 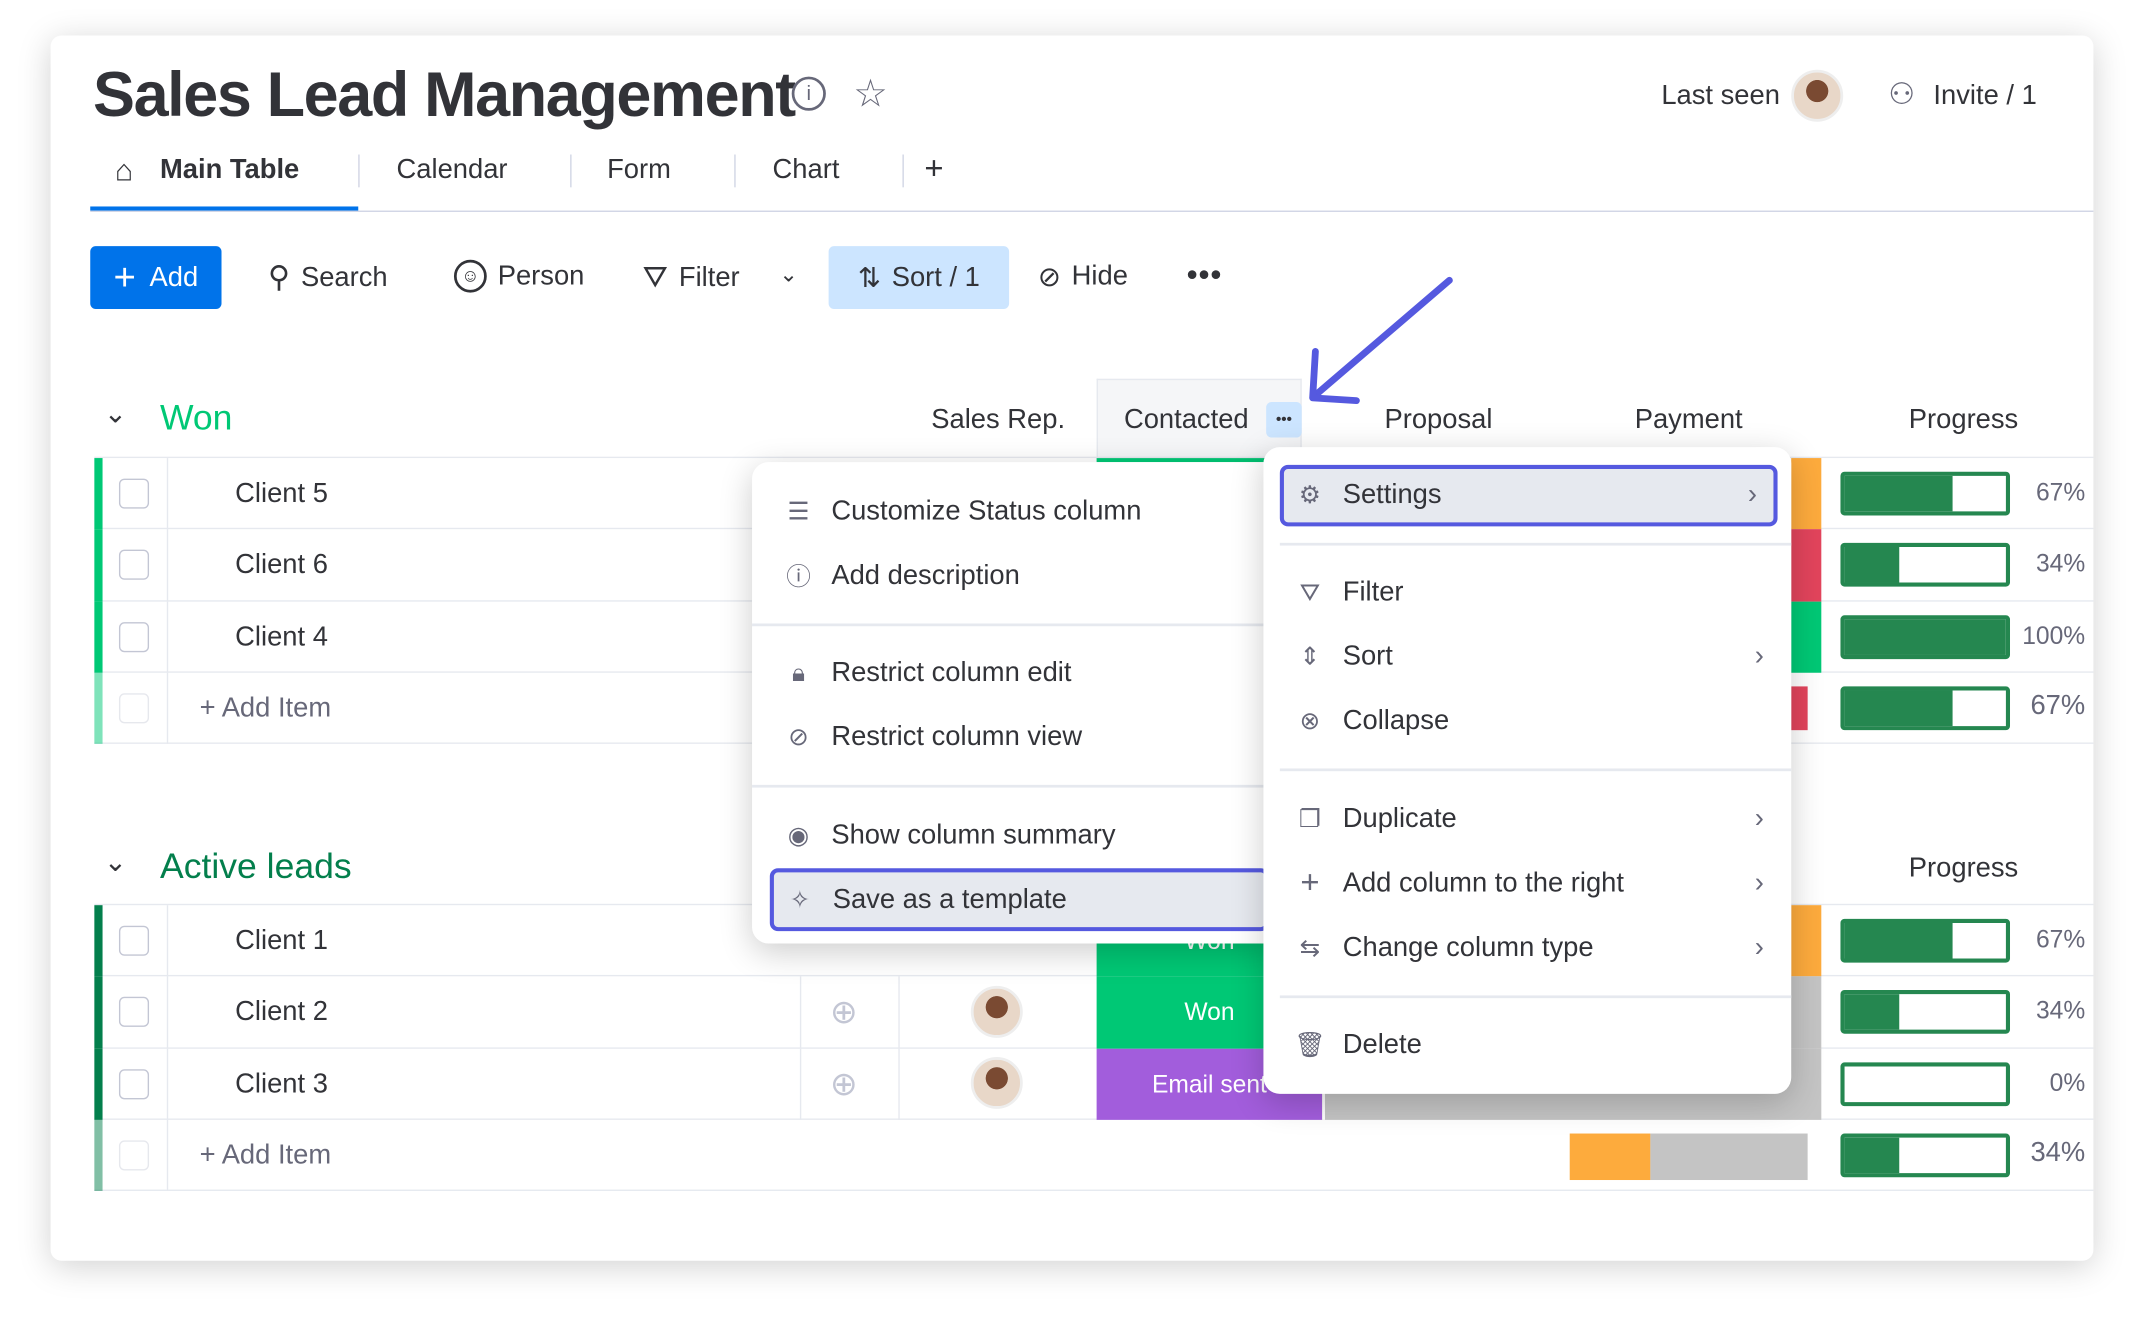 I want to click on table-row: Client 2 ⊕ Won 34%, so click(x=1094, y=1012).